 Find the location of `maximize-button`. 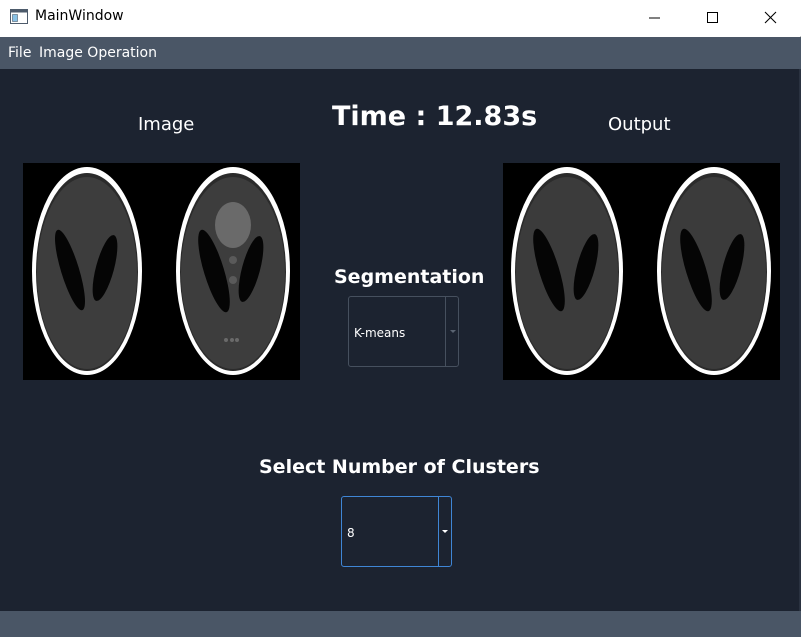

maximize-button is located at coordinates (713, 18).